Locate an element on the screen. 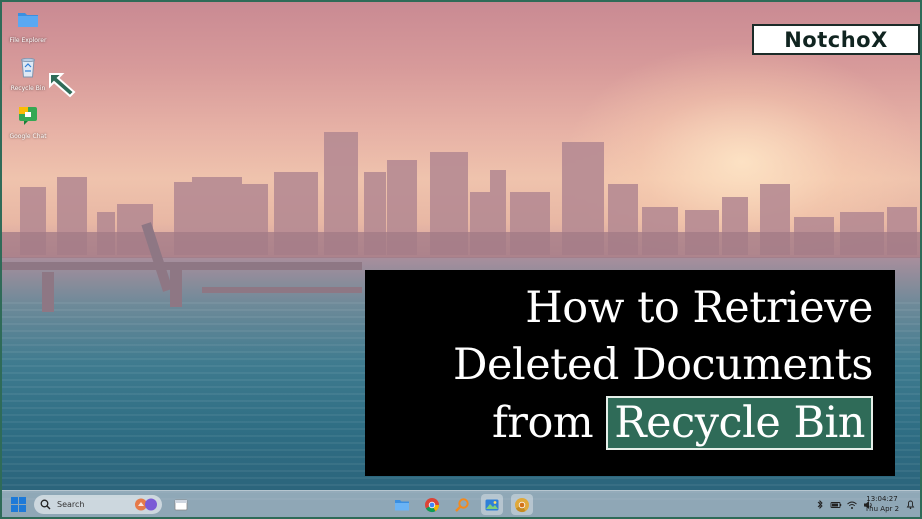  brand-logo: NotchoX is located at coordinates (836, 39).